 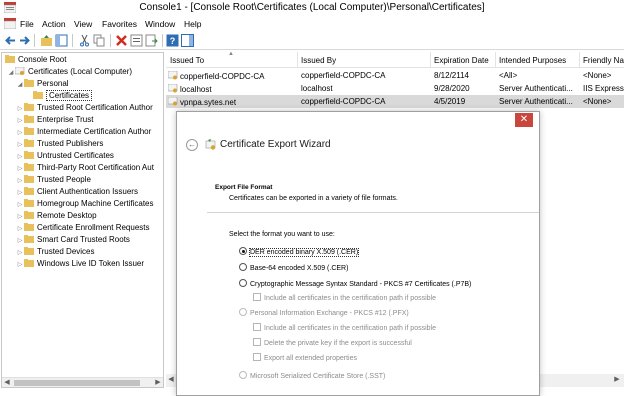 I want to click on tree-item-store: ▷ Windows Live ID Token Issuer, so click(x=80, y=264).